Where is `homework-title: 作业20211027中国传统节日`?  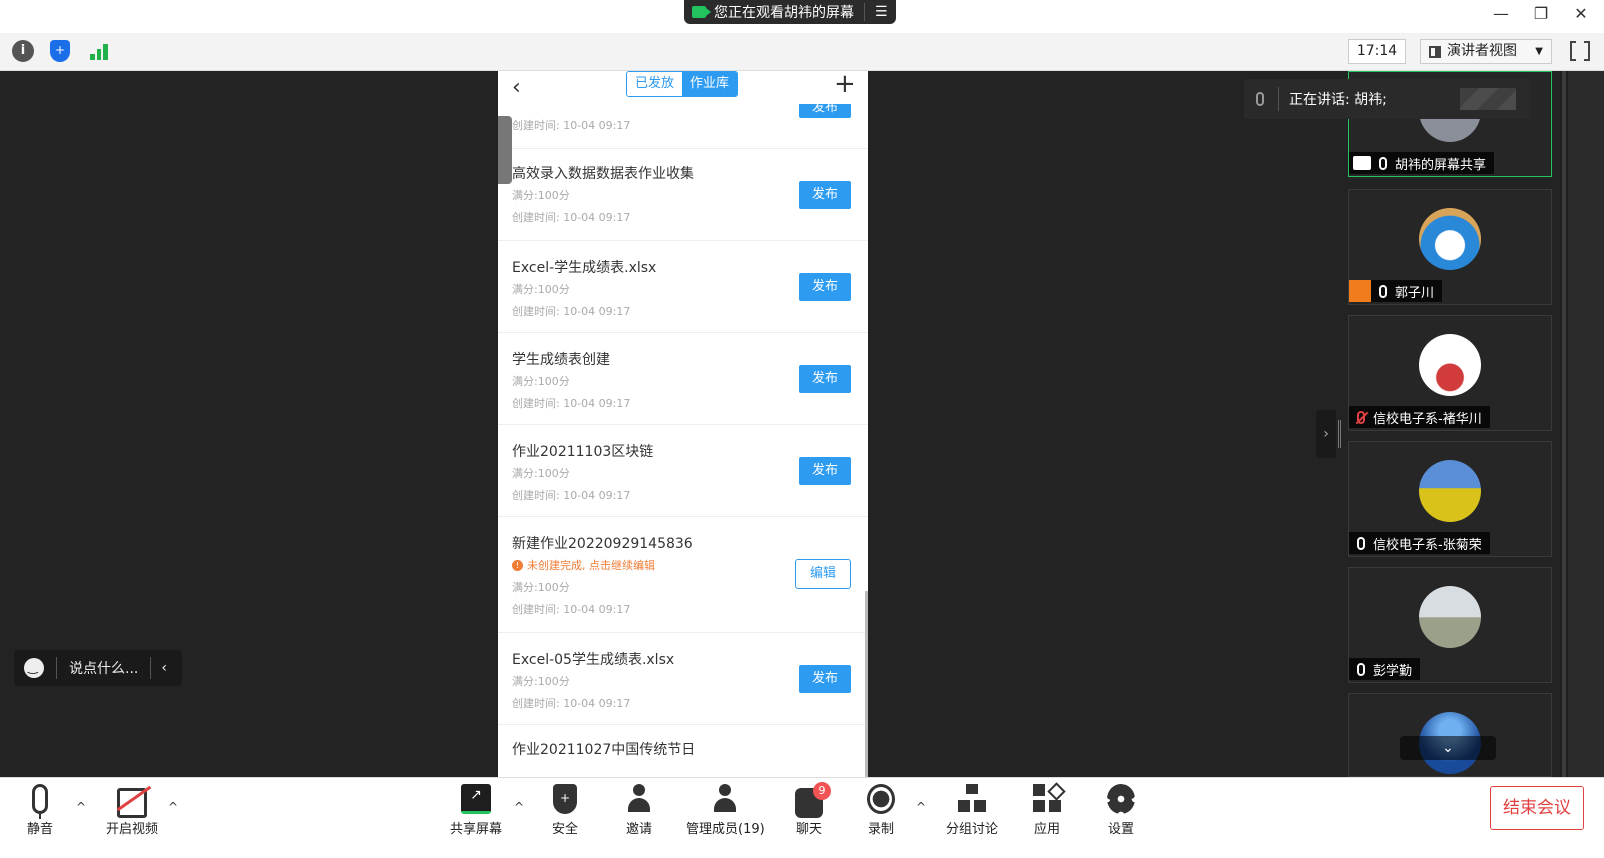
homework-title: 作业20211027中国传统节日 is located at coordinates (604, 750).